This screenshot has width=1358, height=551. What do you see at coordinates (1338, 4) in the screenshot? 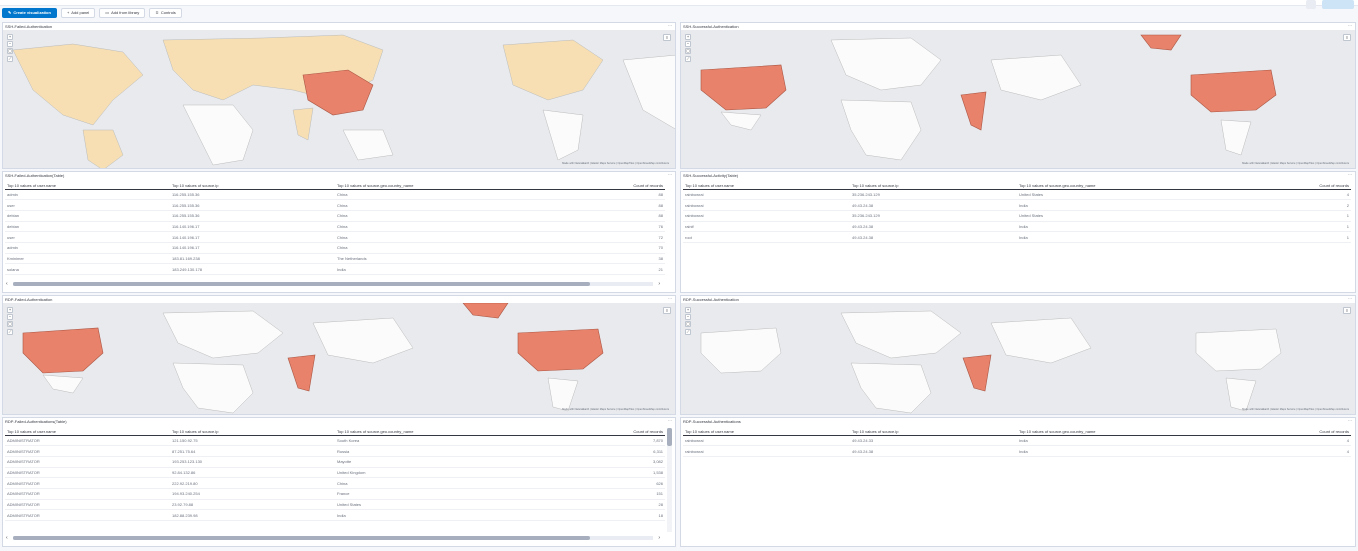
I see `top-right-primary-button` at bounding box center [1338, 4].